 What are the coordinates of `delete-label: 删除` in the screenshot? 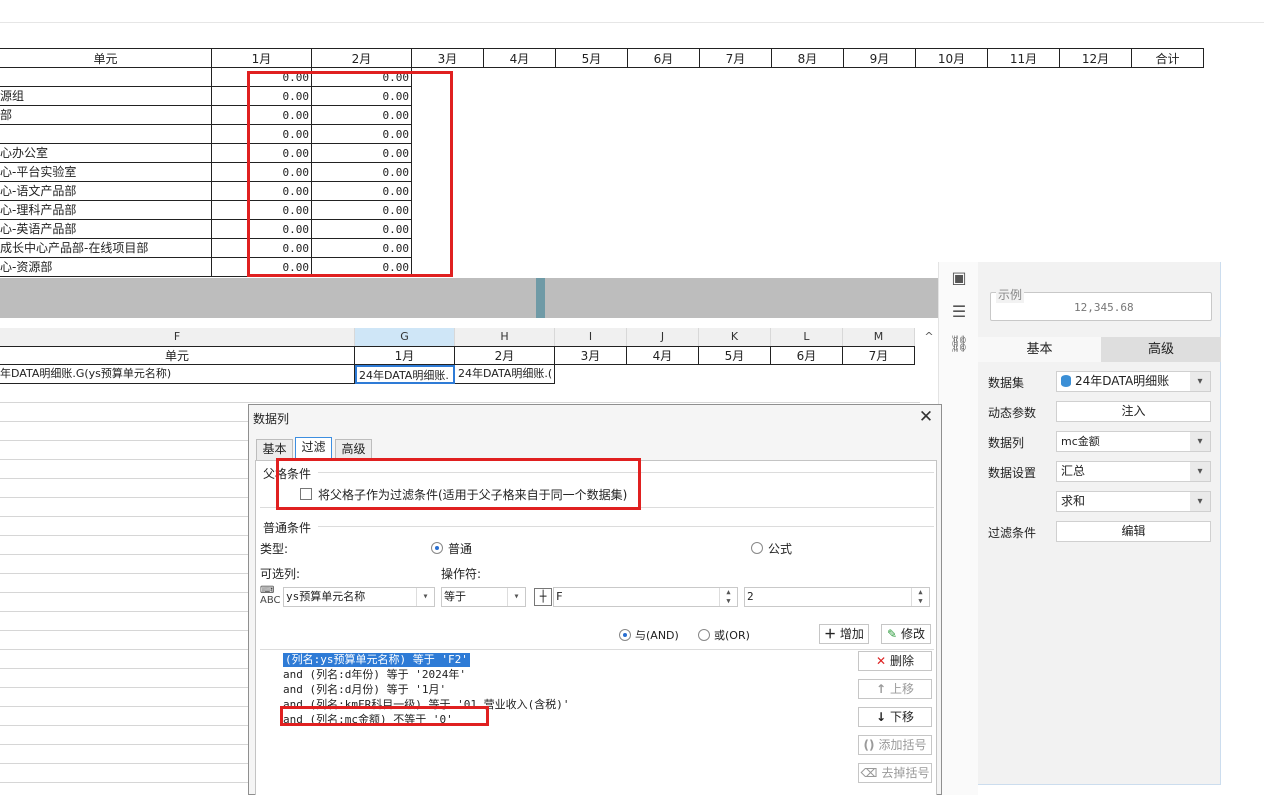 It's located at (902, 661).